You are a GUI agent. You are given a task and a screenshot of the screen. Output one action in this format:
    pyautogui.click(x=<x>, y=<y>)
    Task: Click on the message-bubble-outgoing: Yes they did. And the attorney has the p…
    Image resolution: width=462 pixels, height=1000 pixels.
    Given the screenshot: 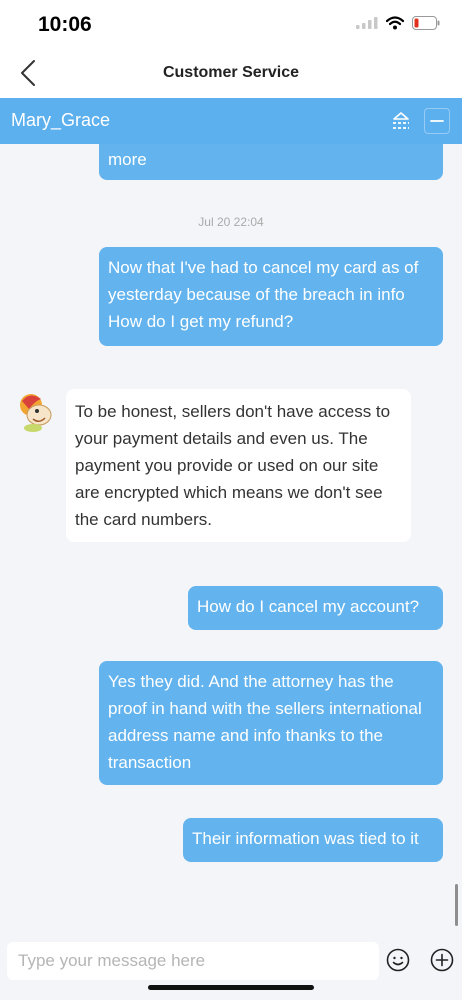 What is the action you would take?
    pyautogui.click(x=271, y=723)
    